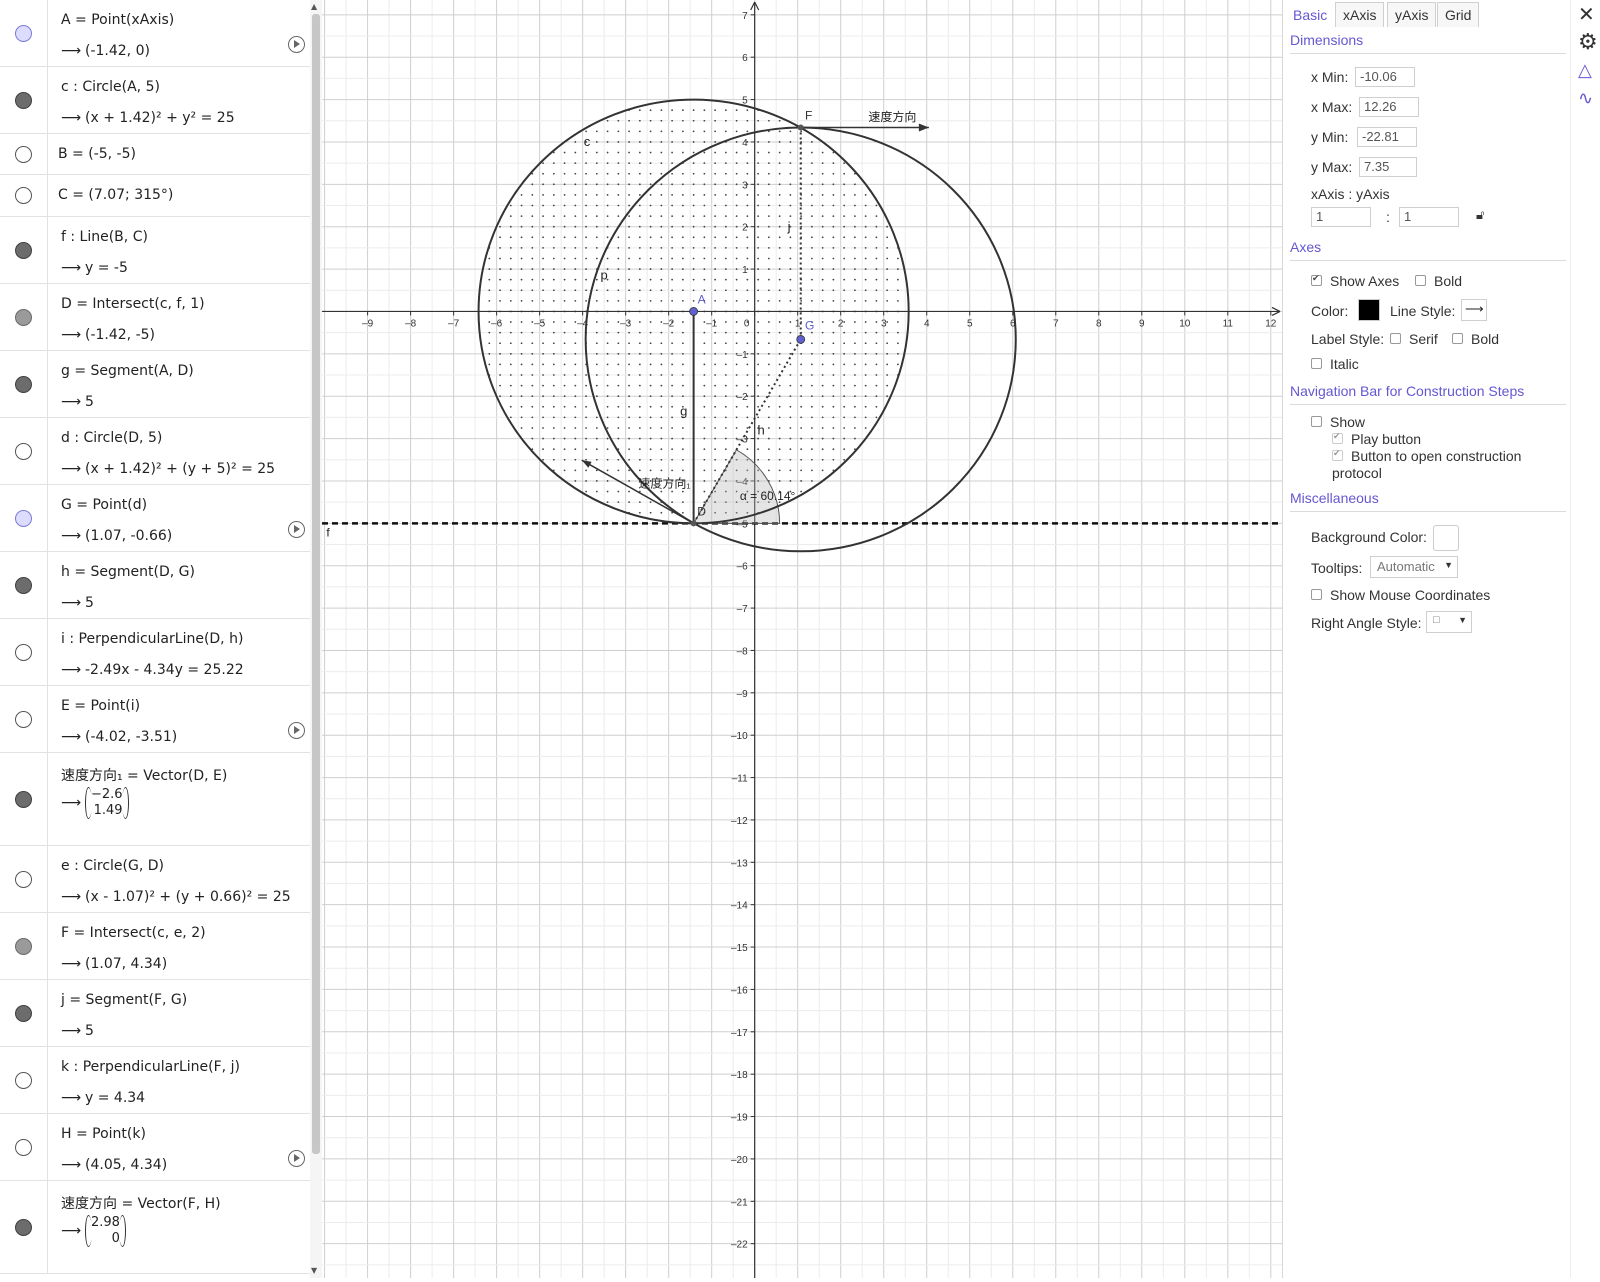 The width and height of the screenshot is (1600, 1282). What do you see at coordinates (141, 1203) in the screenshot?
I see `algebra-definition: 速度方向 = Vector(F, H)` at bounding box center [141, 1203].